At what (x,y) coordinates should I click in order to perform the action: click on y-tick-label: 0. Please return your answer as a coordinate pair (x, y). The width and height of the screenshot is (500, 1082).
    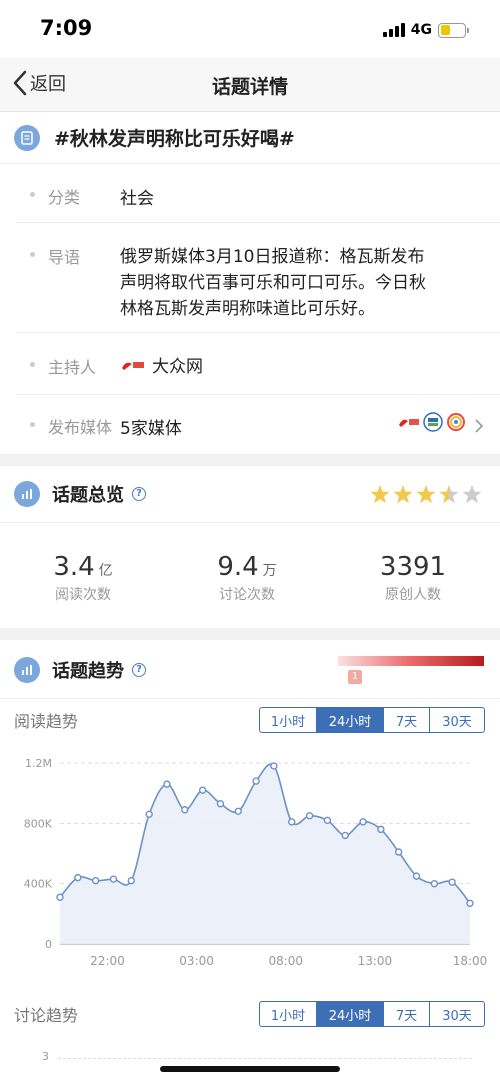
    Looking at the image, I should click on (48, 944).